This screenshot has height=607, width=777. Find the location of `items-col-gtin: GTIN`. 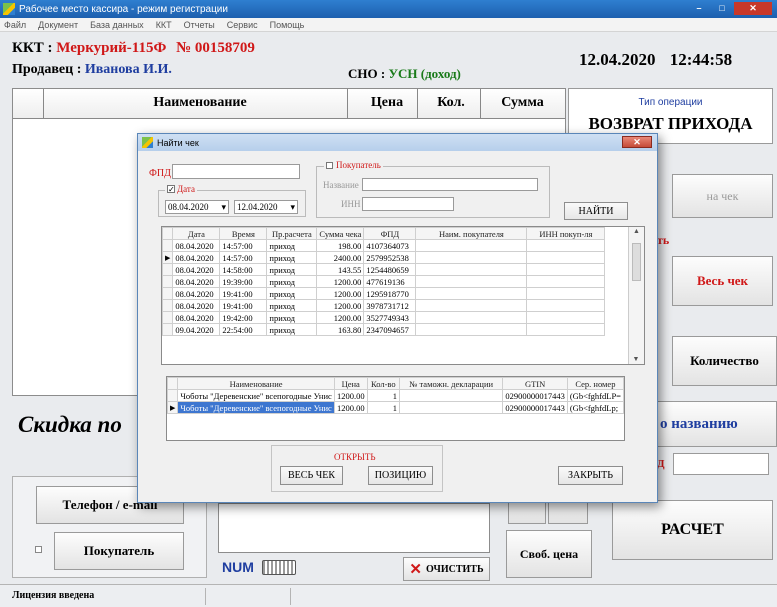

items-col-gtin: GTIN is located at coordinates (535, 383).